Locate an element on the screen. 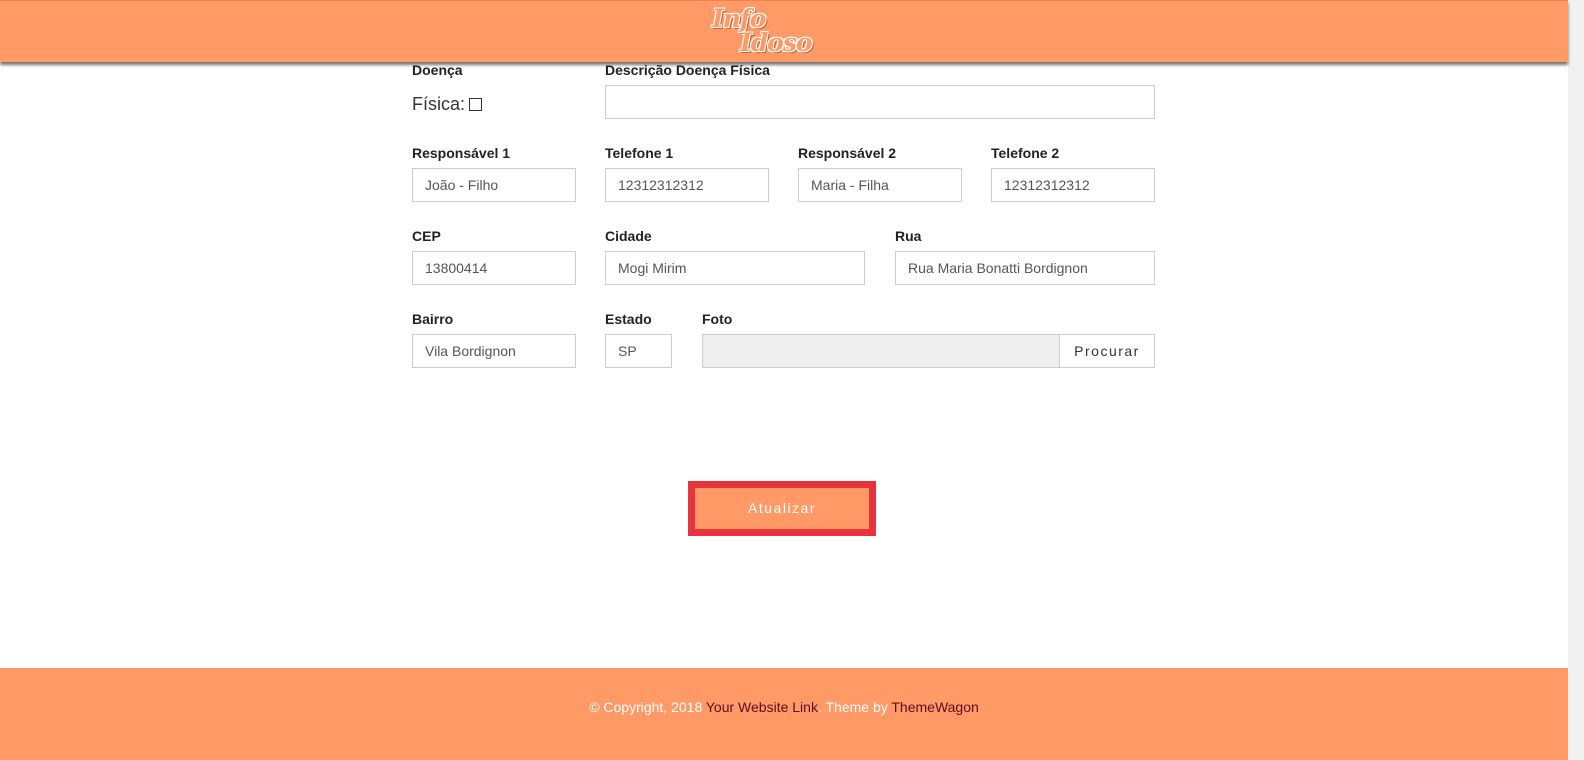 Image resolution: width=1584 pixels, height=760 pixels. cidade-input: Mogi Mirim is located at coordinates (735, 268).